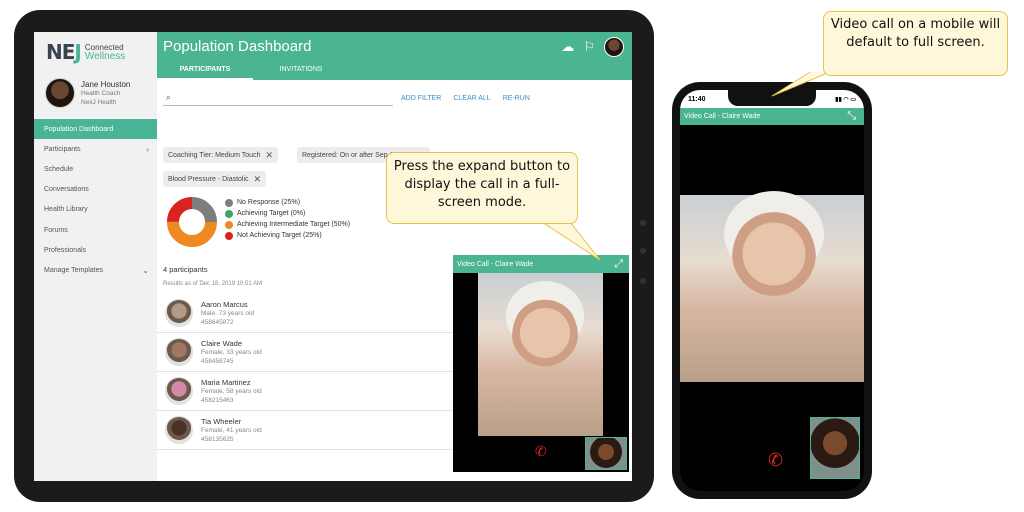 This screenshot has width=1024, height=512. I want to click on sidebar-item-schedule: Schedule, so click(95, 169).